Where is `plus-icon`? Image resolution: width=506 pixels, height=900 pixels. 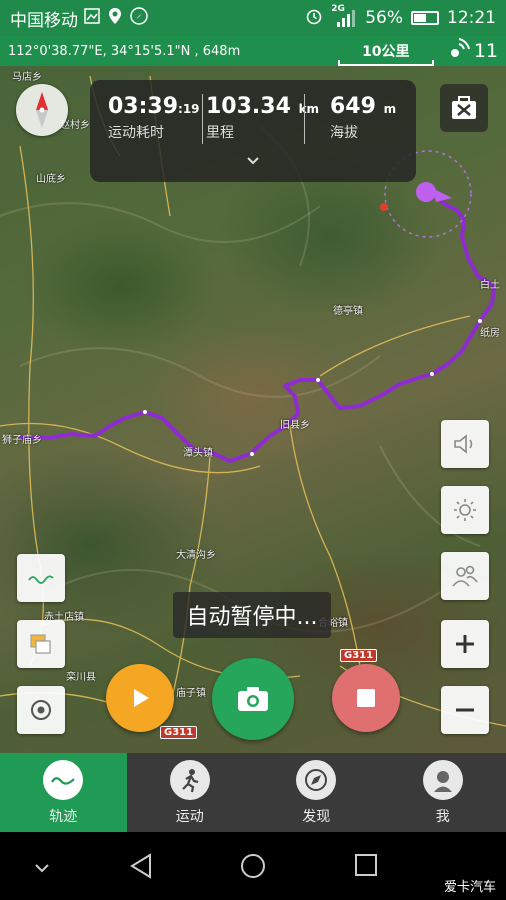 plus-icon is located at coordinates (465, 644).